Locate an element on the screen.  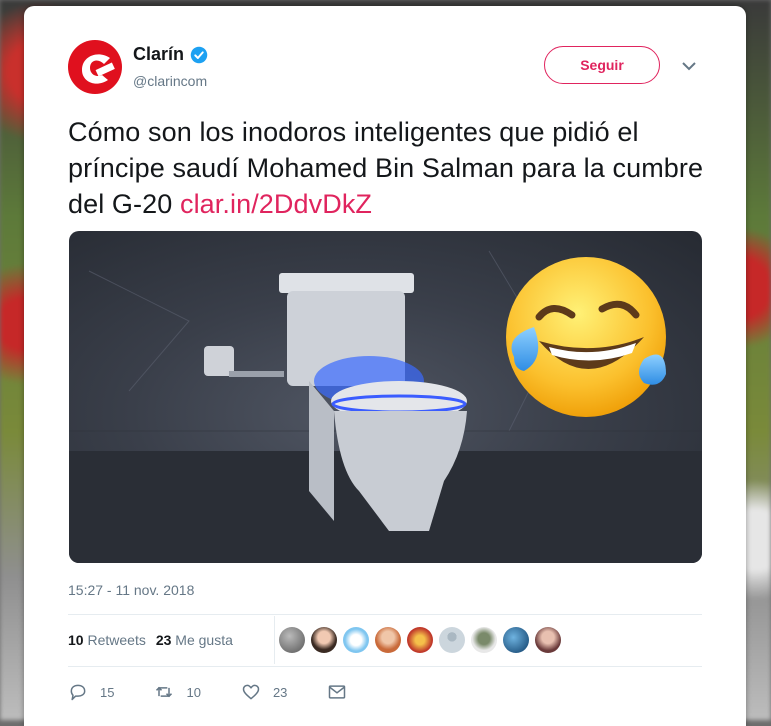
verified-badge-icon is located at coordinates (199, 54).